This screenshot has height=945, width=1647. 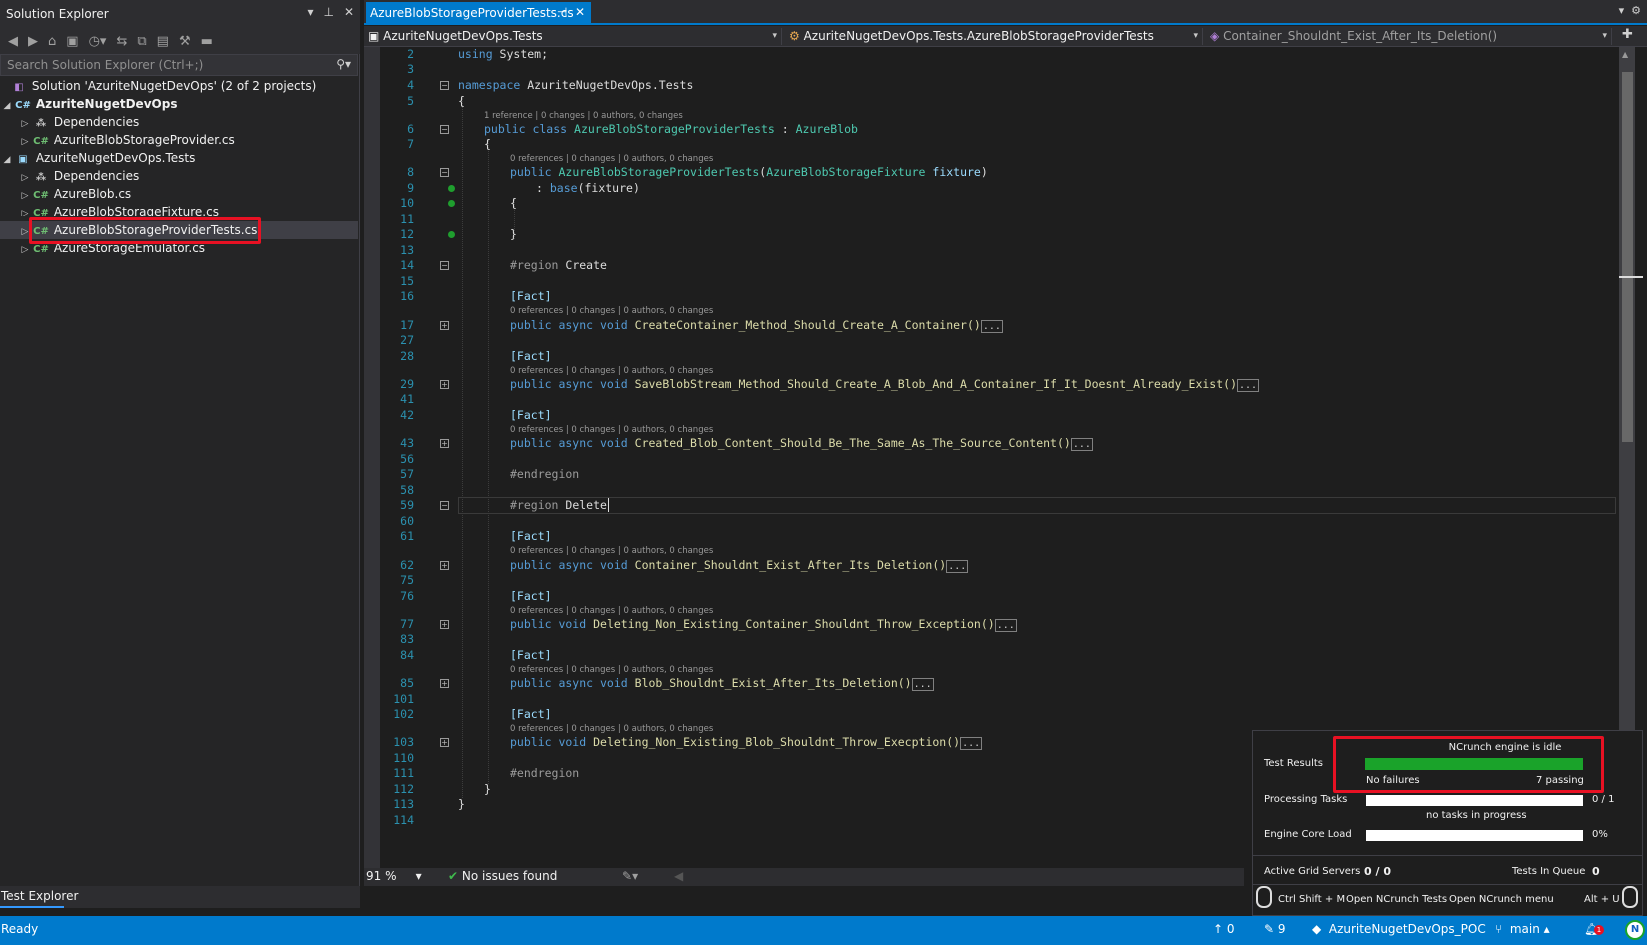 I want to click on code-line: }, so click(x=513, y=234).